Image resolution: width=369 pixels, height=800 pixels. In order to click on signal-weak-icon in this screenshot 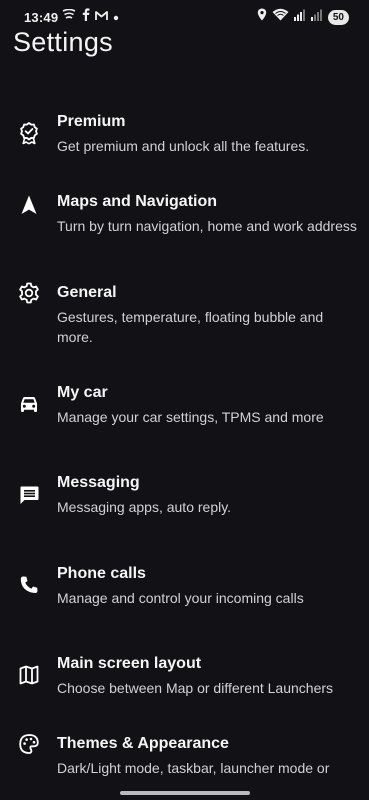, I will do `click(316, 17)`.